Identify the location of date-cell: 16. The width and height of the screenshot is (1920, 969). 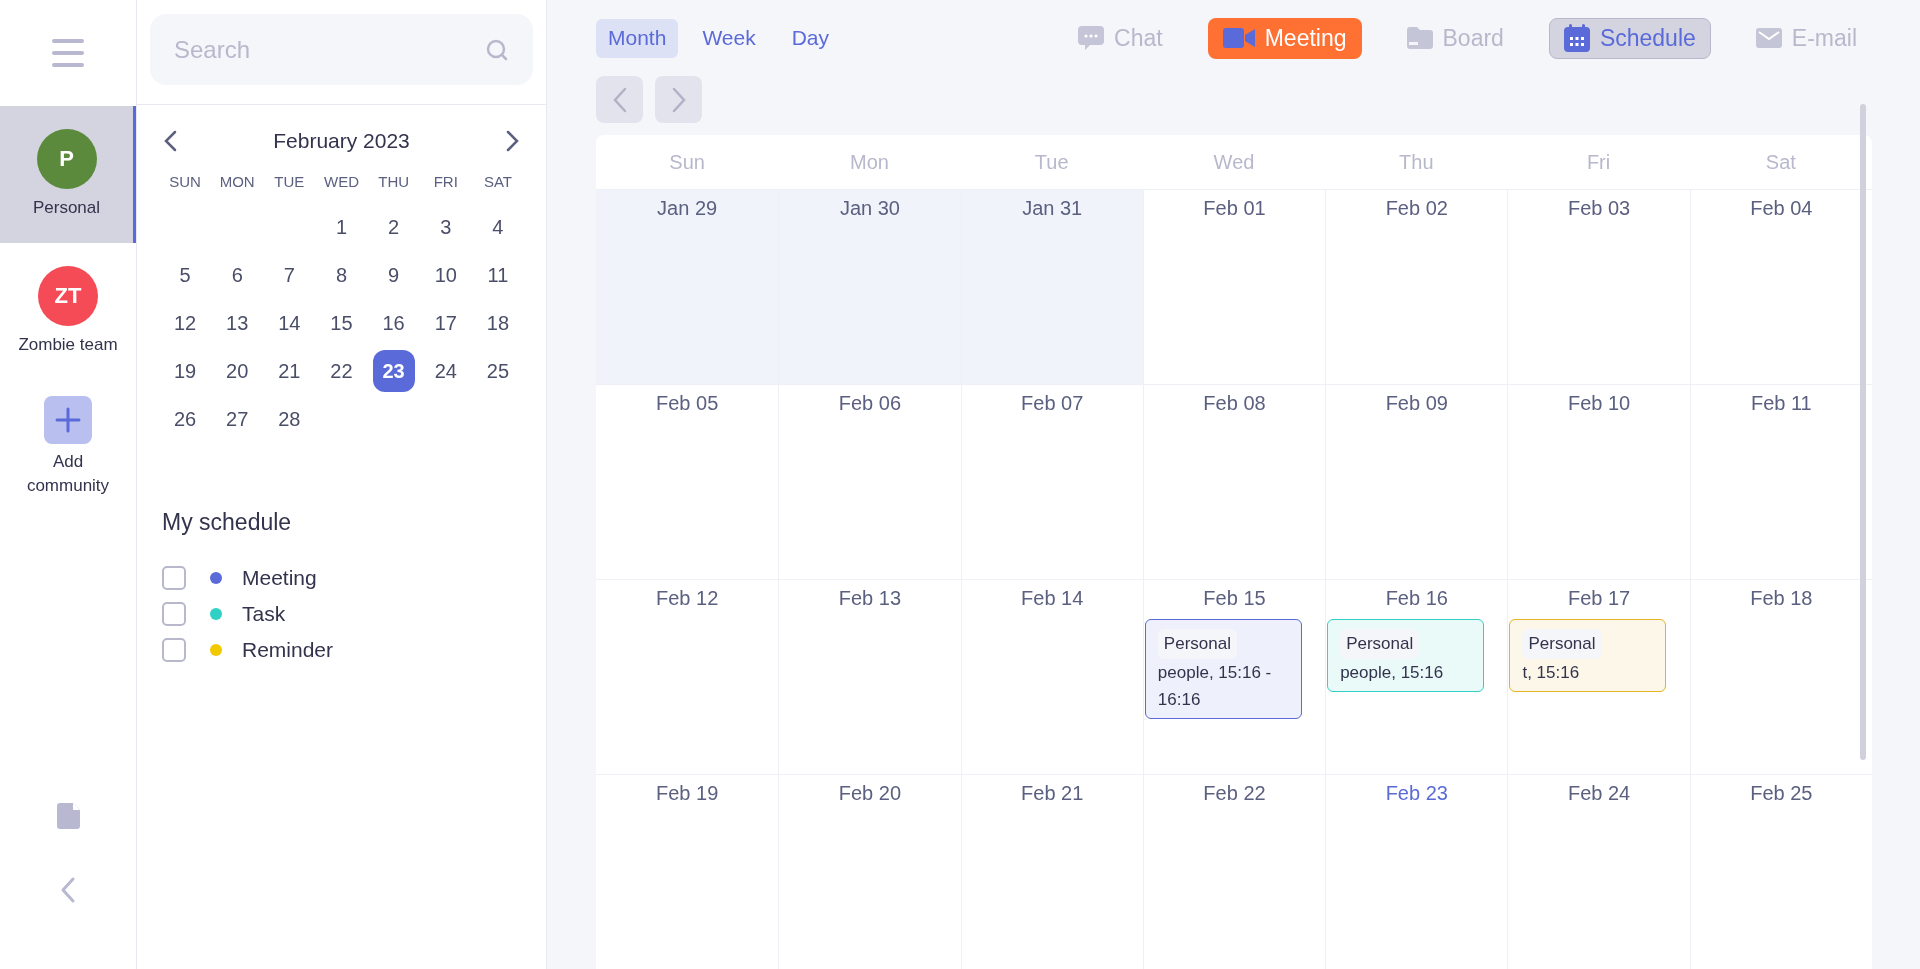
(393, 323).